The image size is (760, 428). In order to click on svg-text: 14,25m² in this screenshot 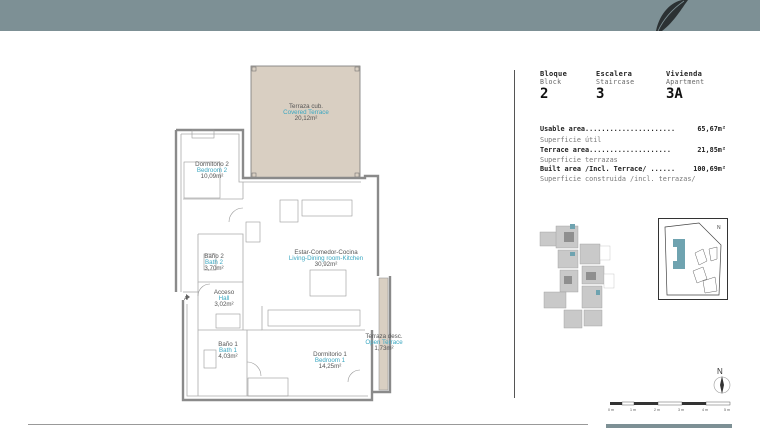, I will do `click(330, 366)`.